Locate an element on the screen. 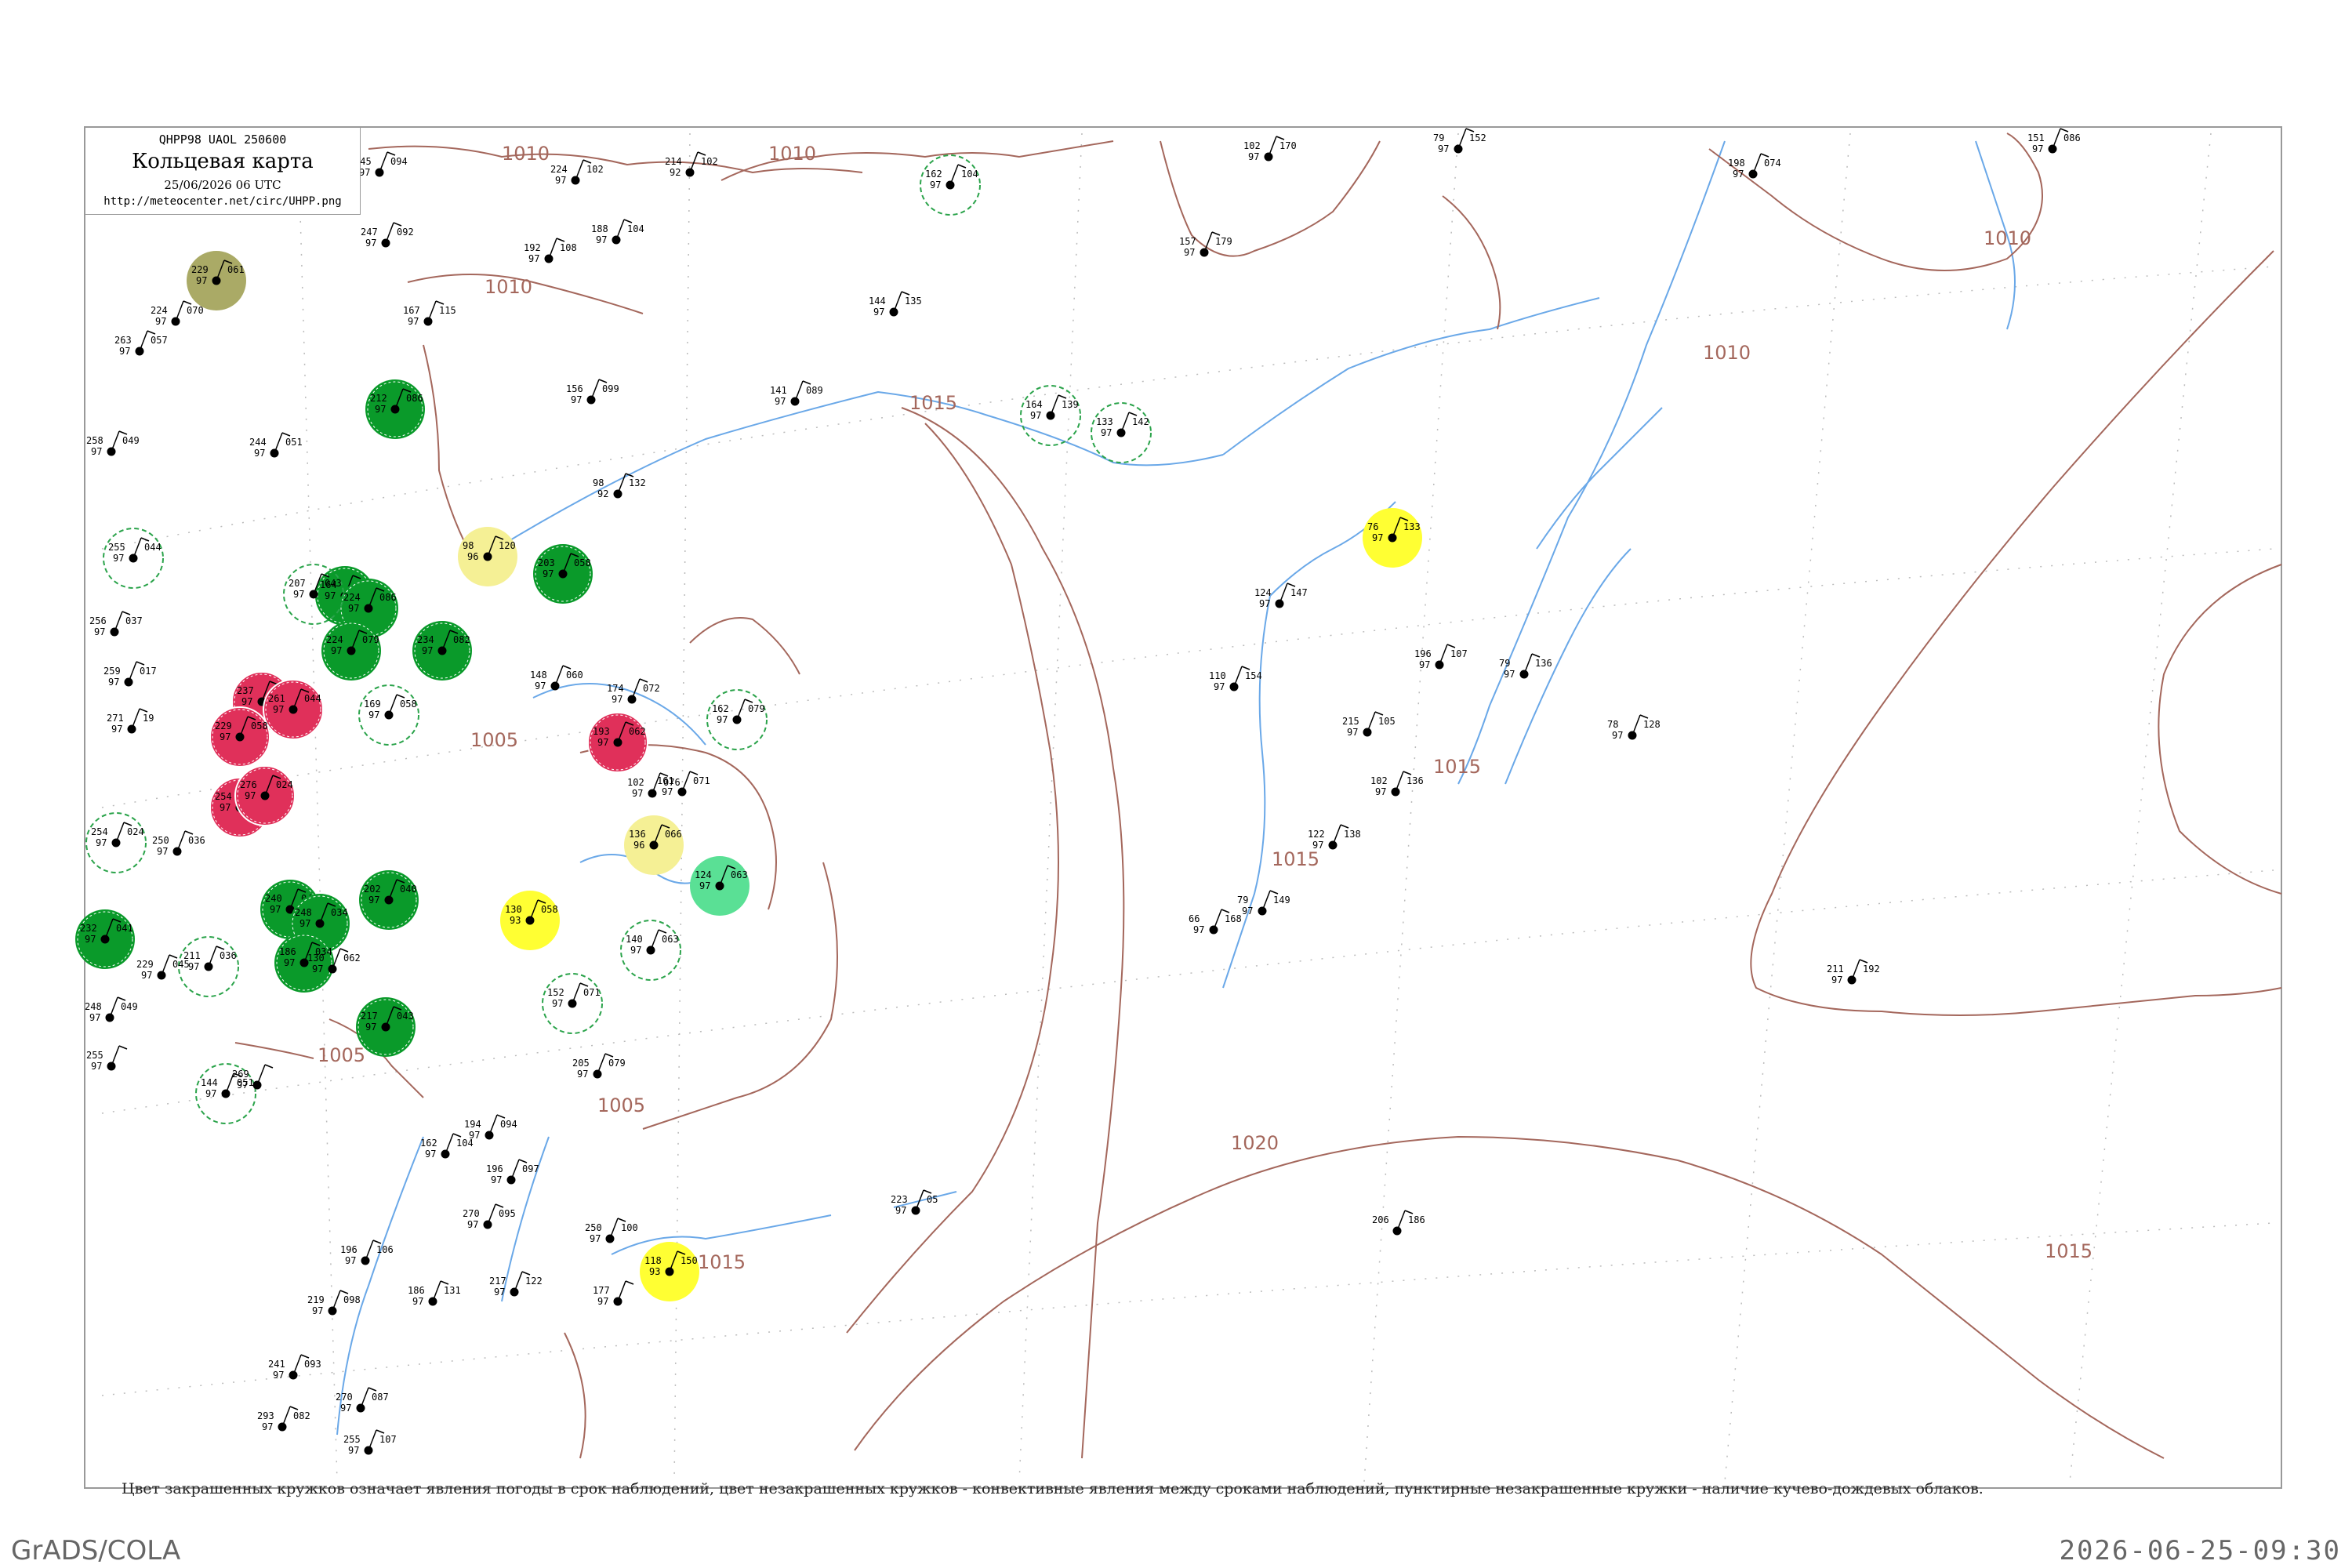  station-pressure: 136 is located at coordinates (1415, 780).